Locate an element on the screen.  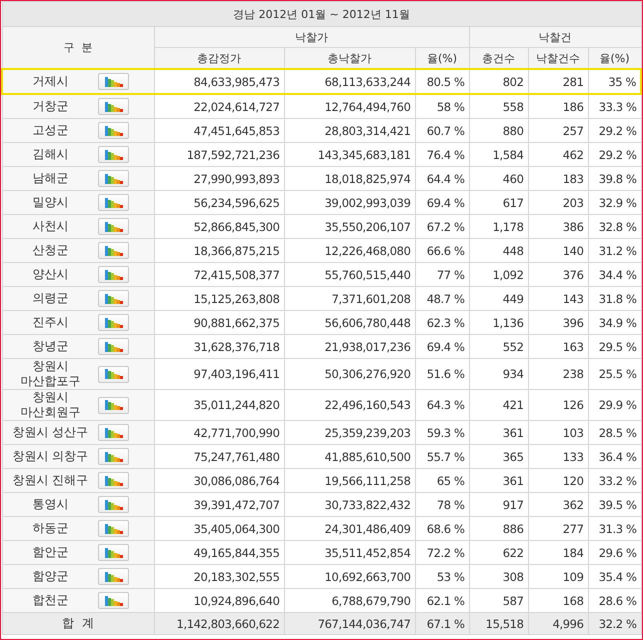
table-cell: 19,566,111,258 is located at coordinates (349, 480).